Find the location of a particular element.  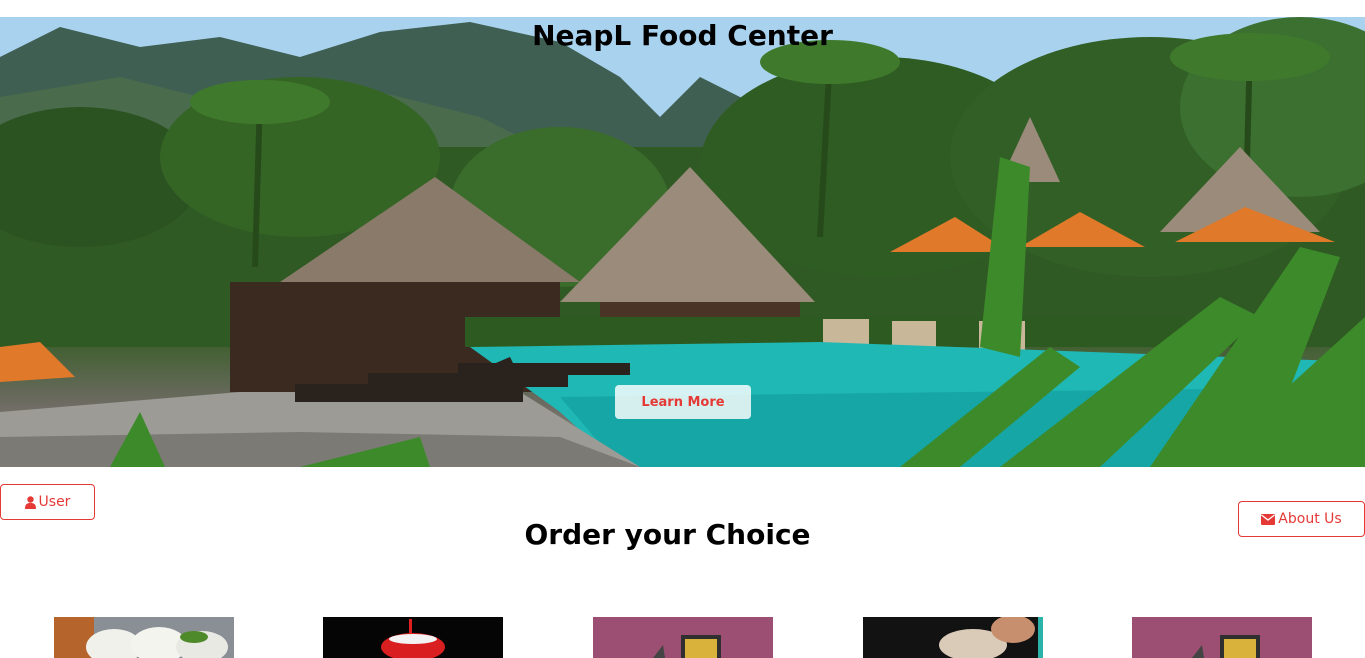

user-button: User is located at coordinates (47, 502).